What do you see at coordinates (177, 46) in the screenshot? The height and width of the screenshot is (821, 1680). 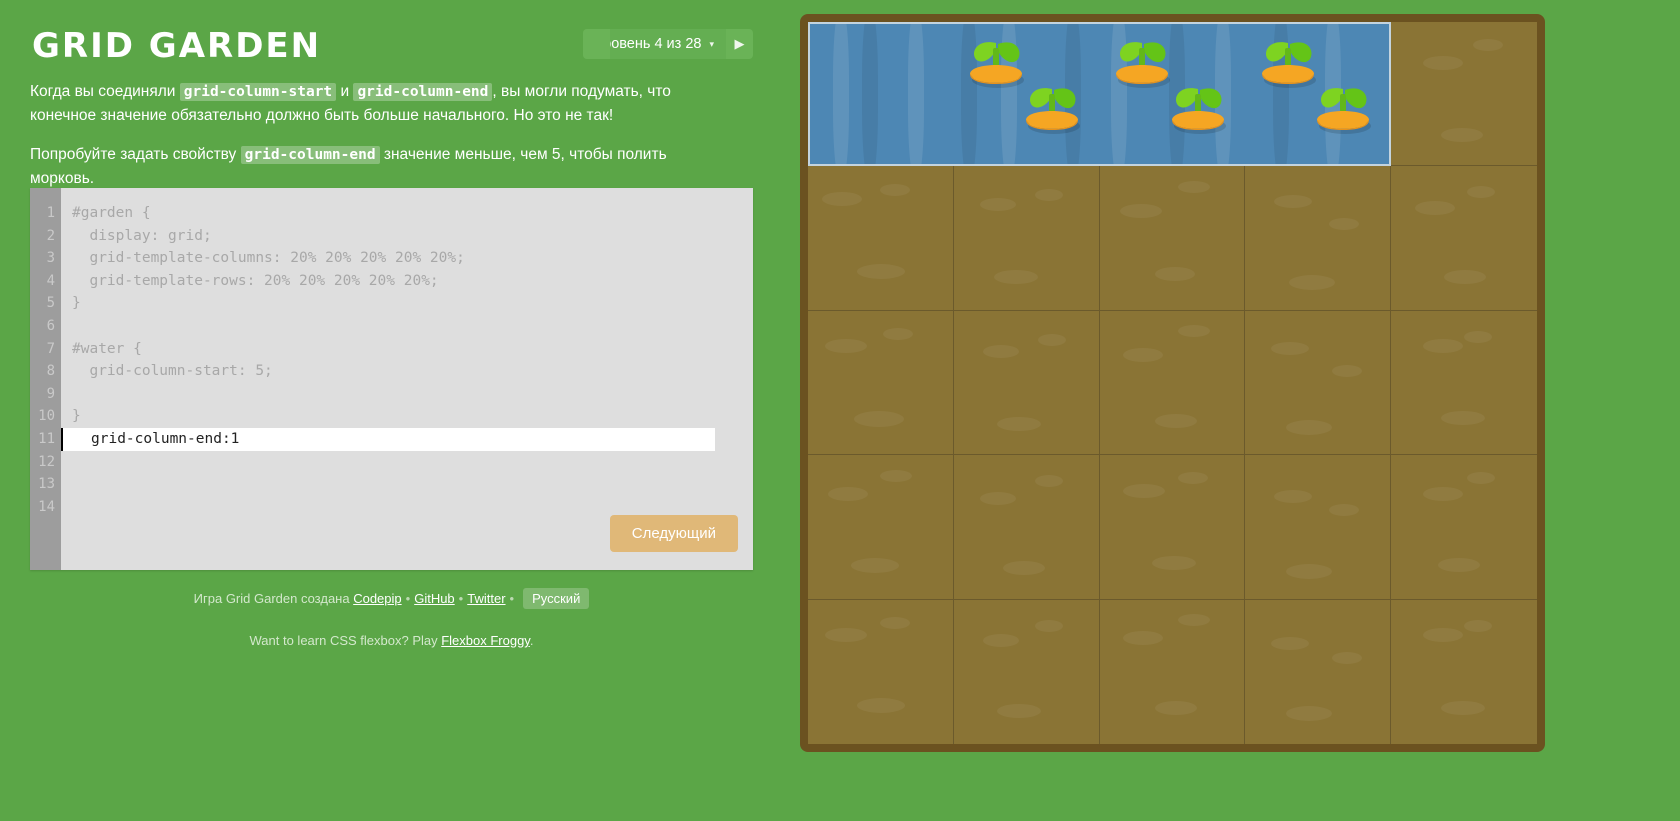 I see `page-title: GRID GARDEN` at bounding box center [177, 46].